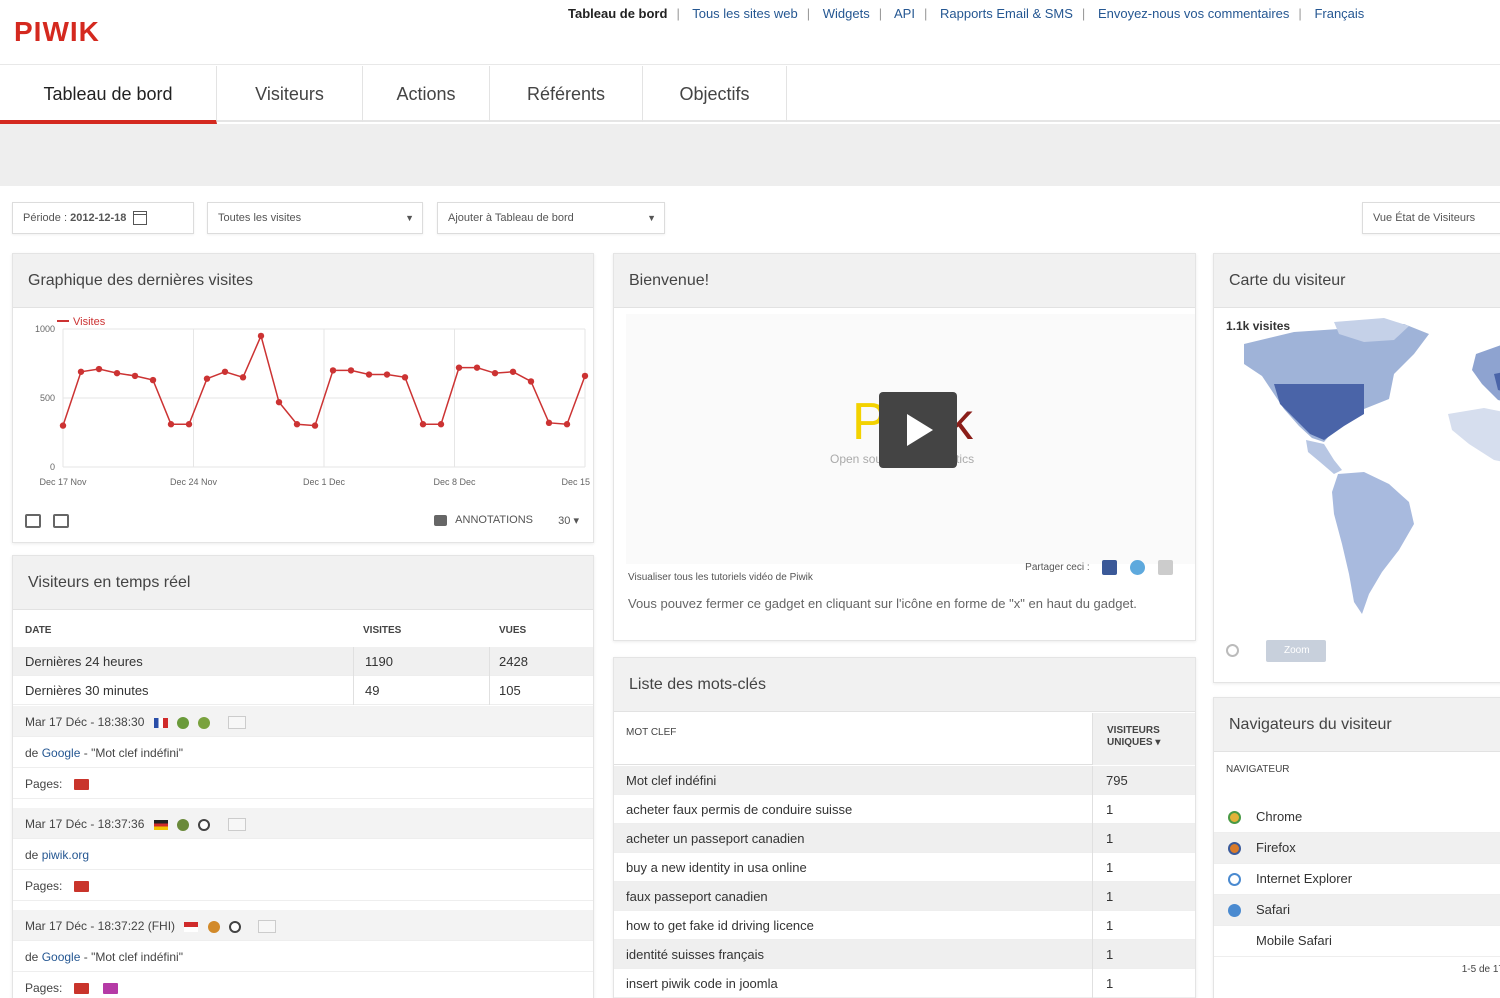  Describe the element at coordinates (617, 13) in the screenshot. I see `topnav-dashboard: Tableau de bord` at that location.